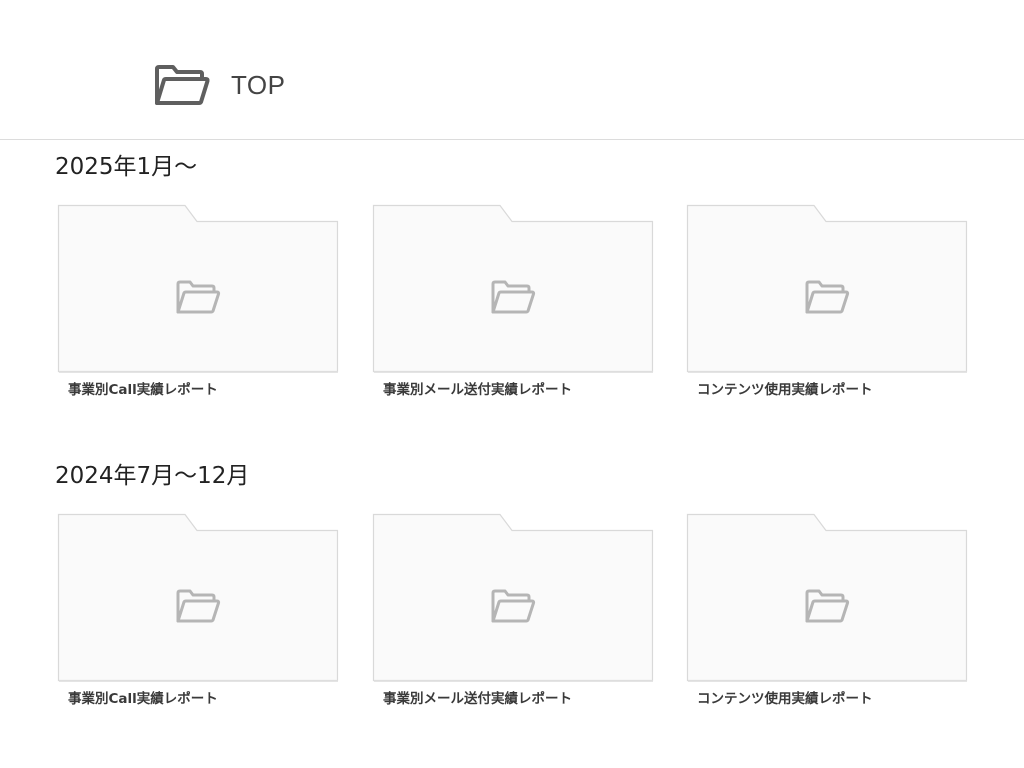 This screenshot has height=768, width=1024. What do you see at coordinates (152, 476) in the screenshot?
I see `section-title: 2024年7月〜12月` at bounding box center [152, 476].